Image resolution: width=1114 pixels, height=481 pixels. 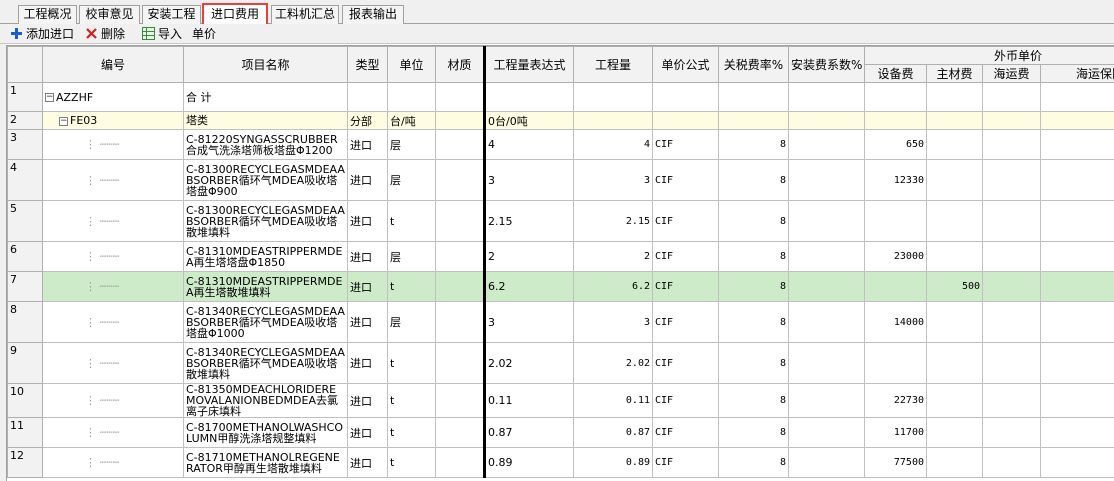 What do you see at coordinates (895, 286) in the screenshot?
I see `row-equip` at bounding box center [895, 286].